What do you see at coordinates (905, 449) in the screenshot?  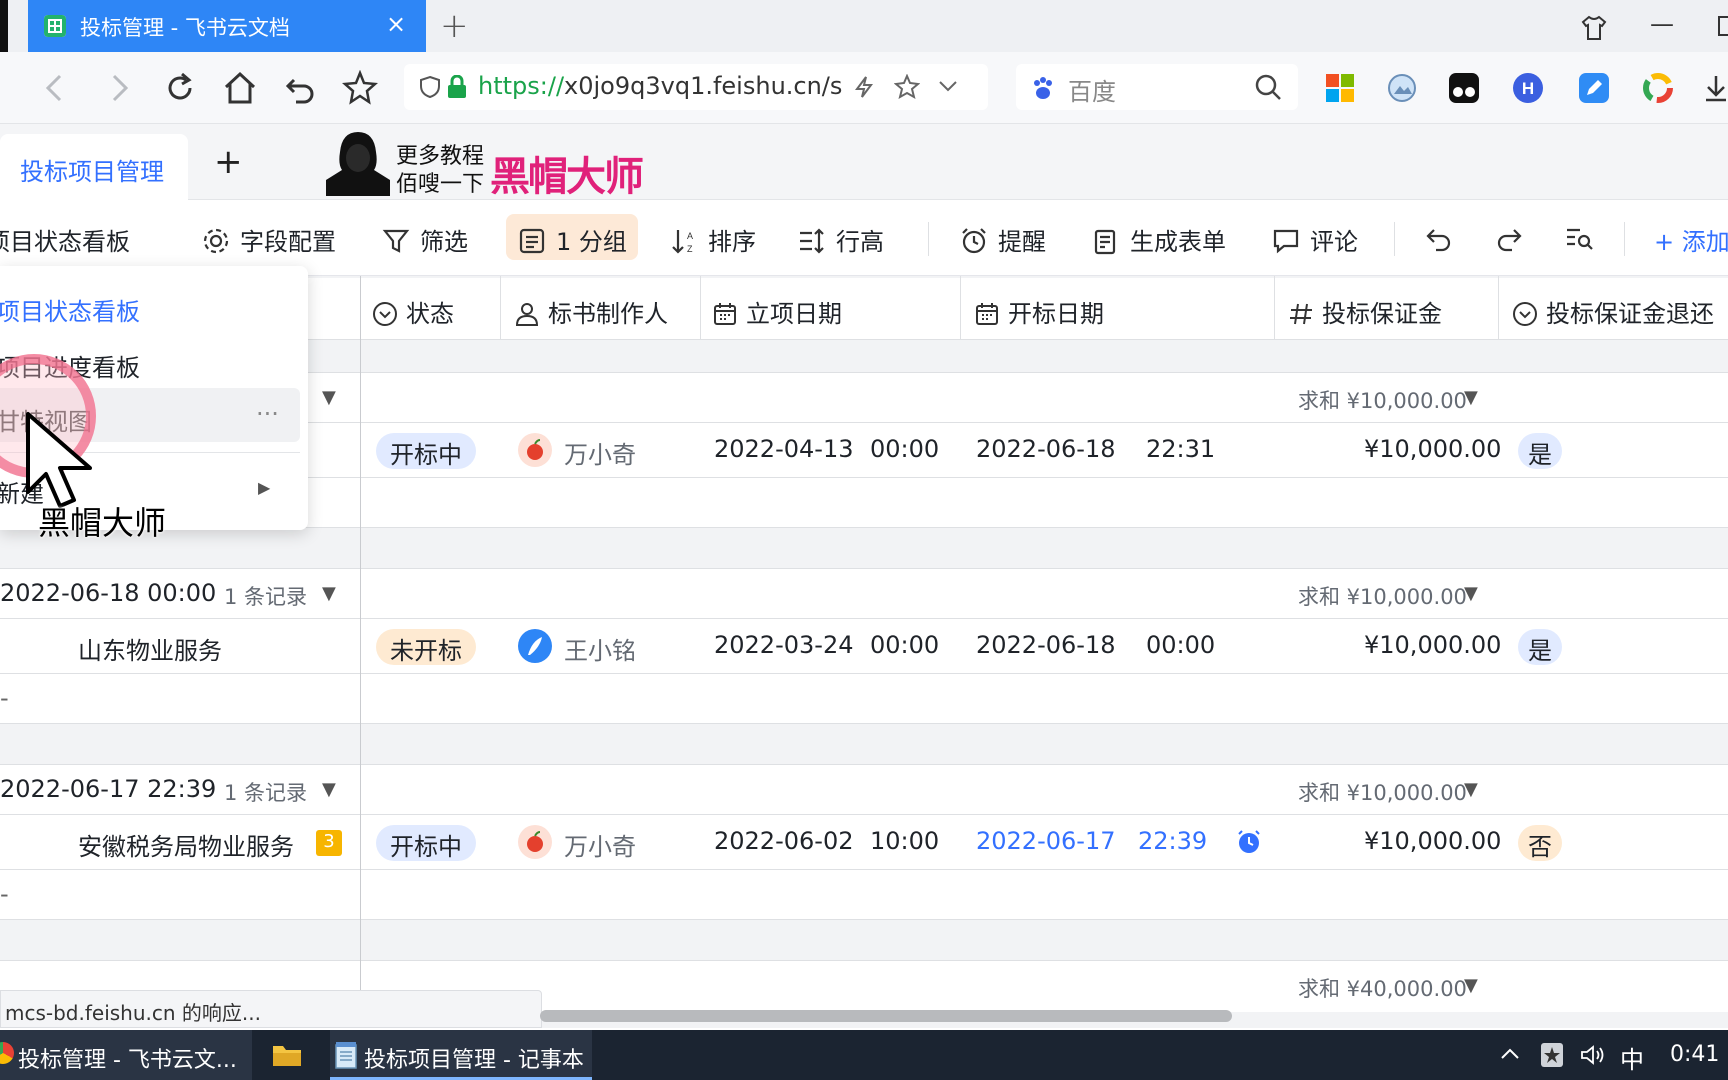 I see `project-time: 00:00` at bounding box center [905, 449].